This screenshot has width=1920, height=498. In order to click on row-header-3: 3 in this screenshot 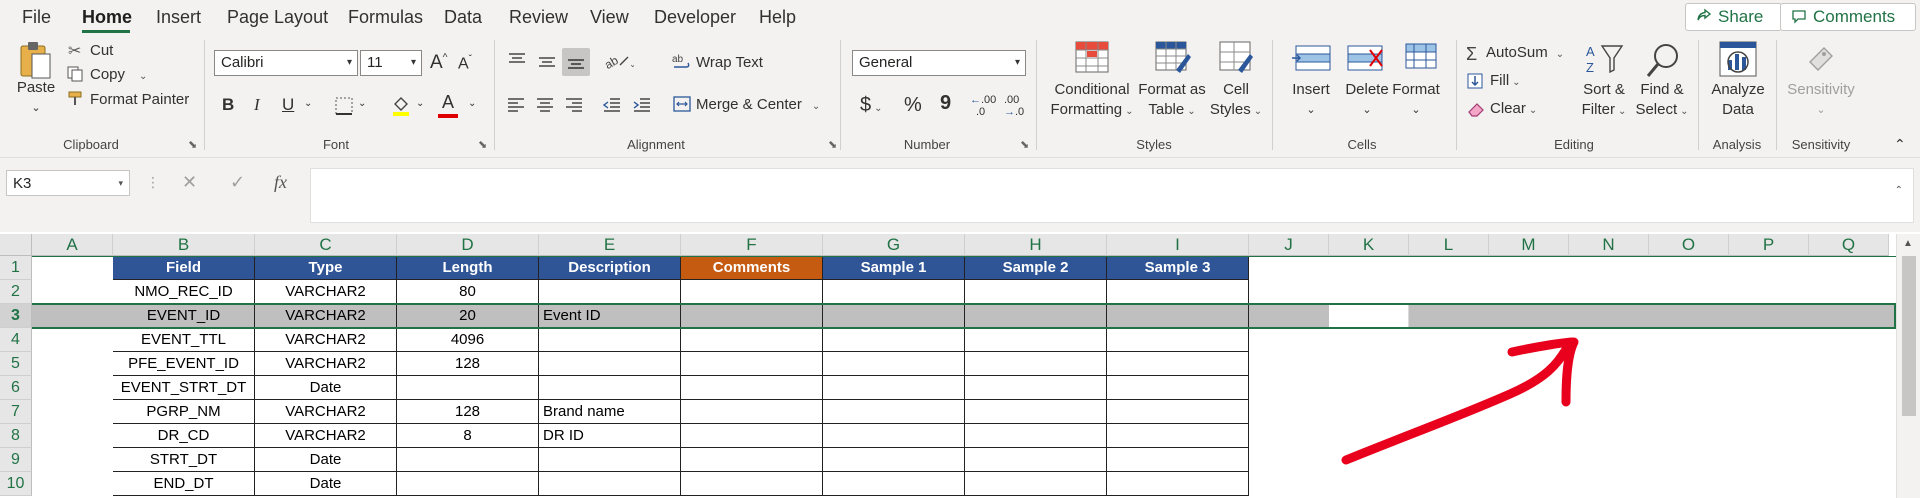, I will do `click(16, 316)`.